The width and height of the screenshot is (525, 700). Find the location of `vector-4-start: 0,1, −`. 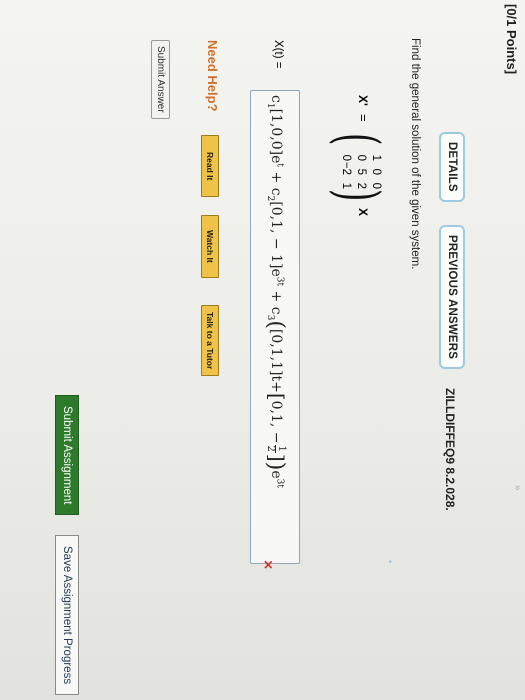

vector-4-start: 0,1, − is located at coordinates (276, 422).